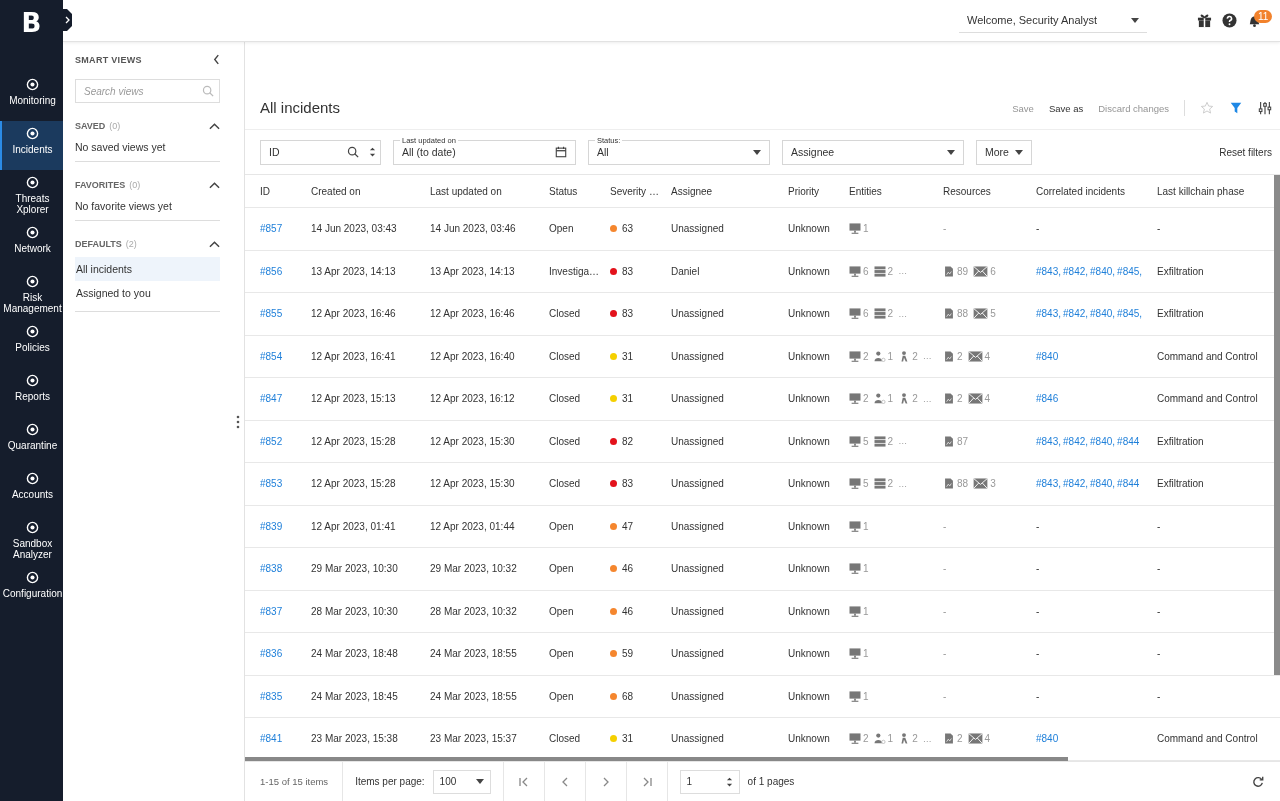 The width and height of the screenshot is (1280, 801). Describe the element at coordinates (873, 152) in the screenshot. I see `assignee-select: Assignee` at that location.